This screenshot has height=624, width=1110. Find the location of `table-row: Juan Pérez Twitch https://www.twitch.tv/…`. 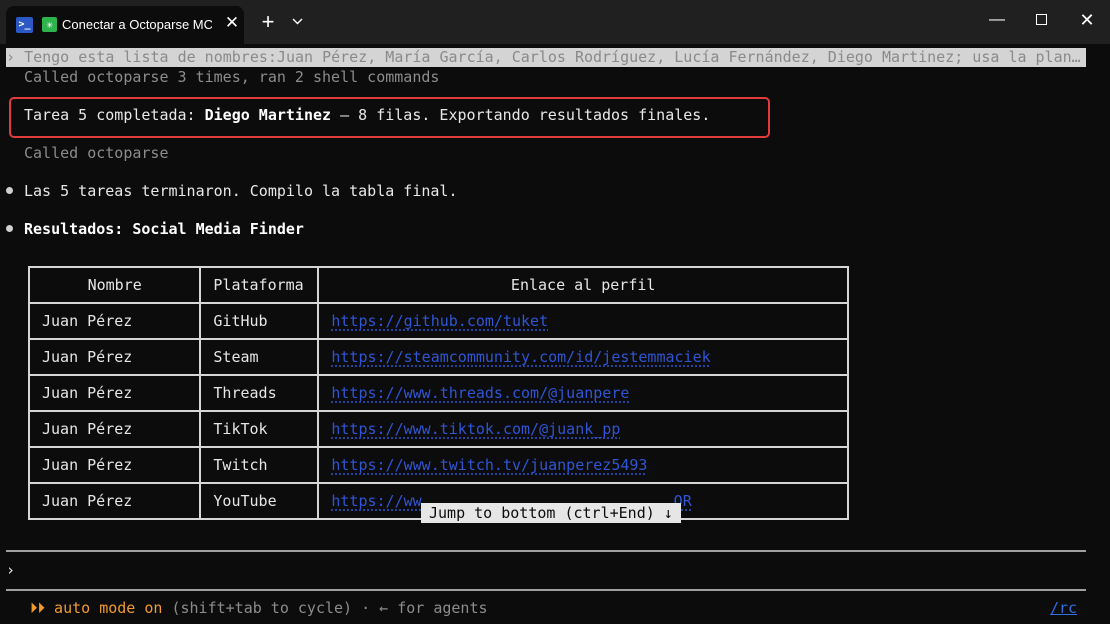

table-row: Juan Pérez Twitch https://www.twitch.tv/… is located at coordinates (438, 465).